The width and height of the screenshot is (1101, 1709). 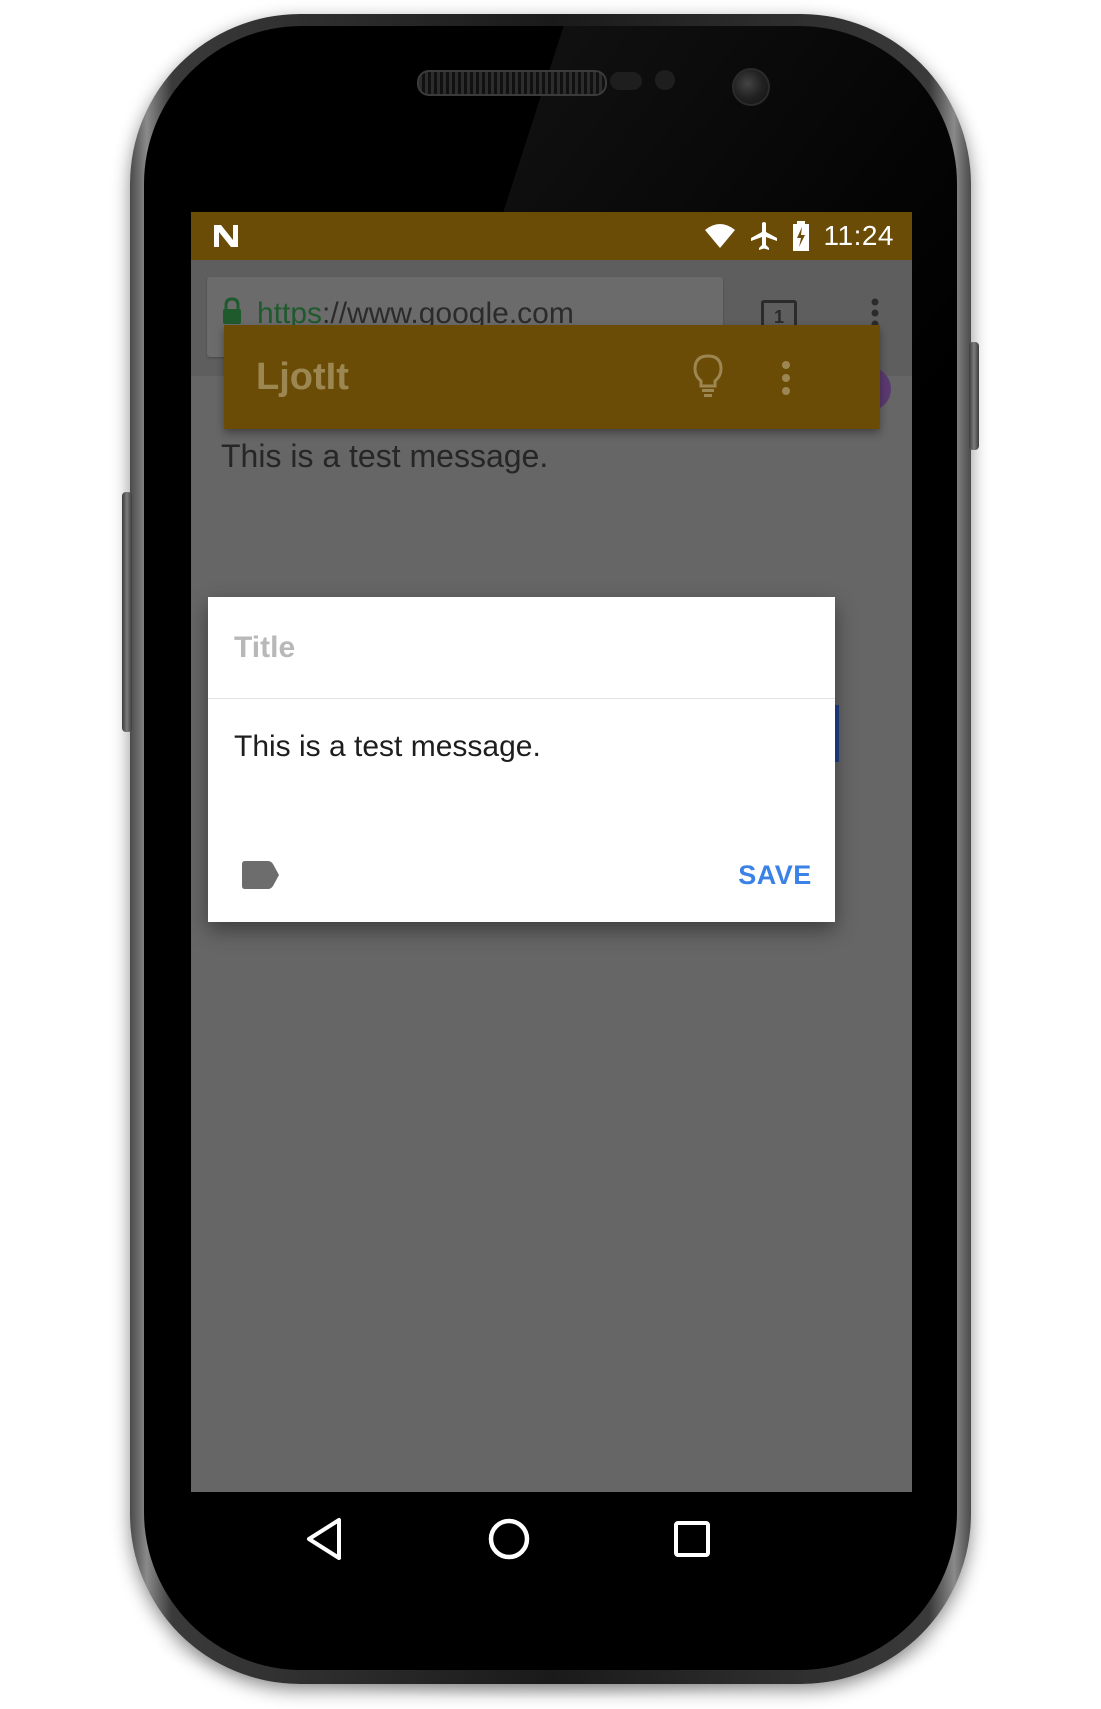 I want to click on note-body-text: This is a test message., so click(x=387, y=747).